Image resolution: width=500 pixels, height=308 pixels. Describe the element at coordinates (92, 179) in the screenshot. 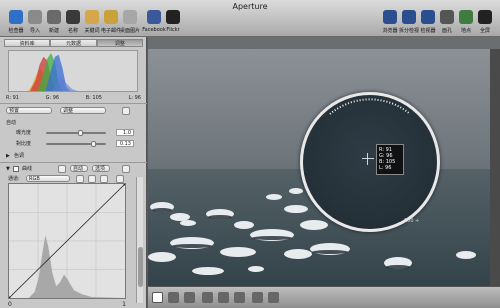

I see `gray-eyedropper-icon` at that location.